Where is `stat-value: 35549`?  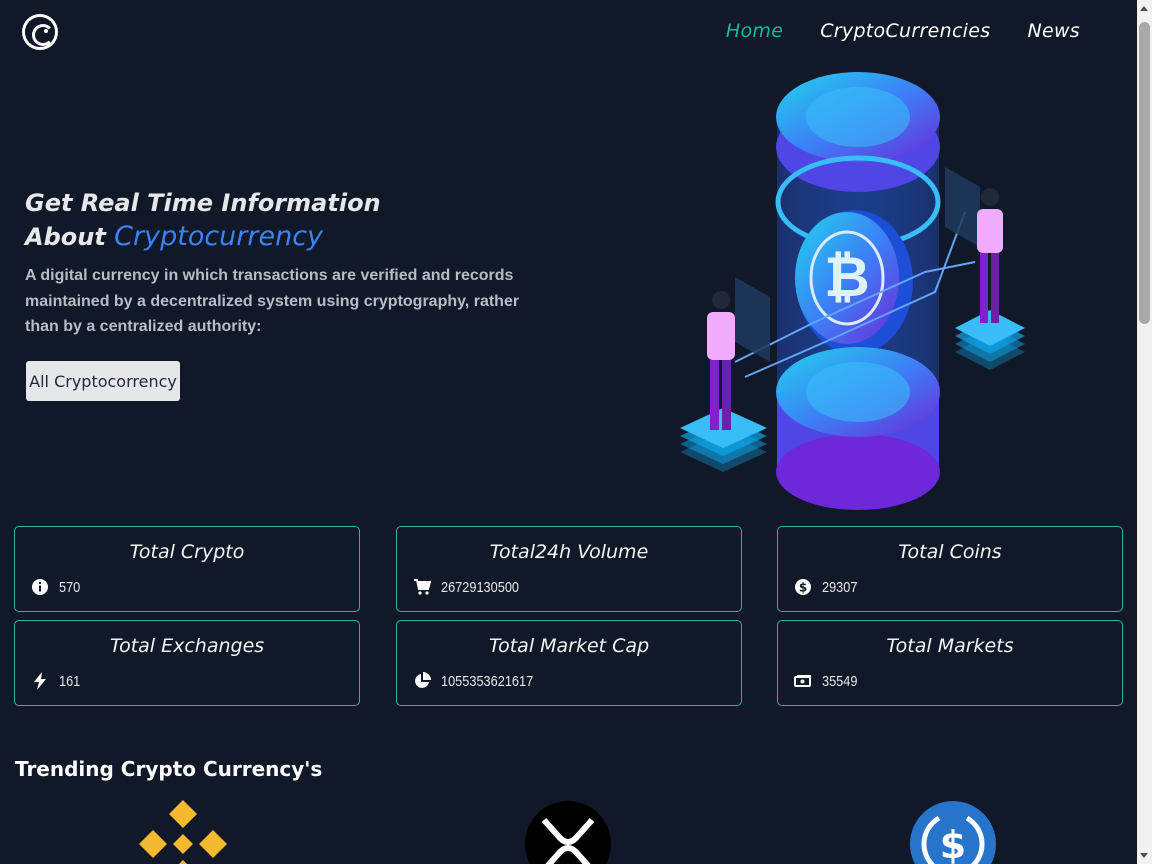 stat-value: 35549 is located at coordinates (840, 681).